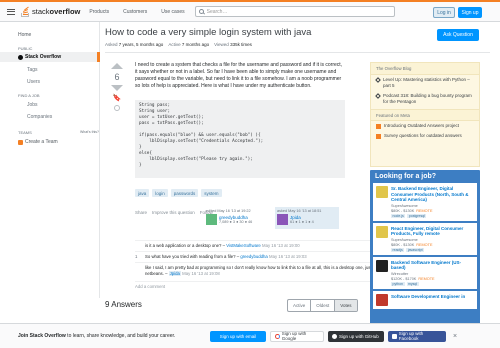 Image resolution: width=500 pixels, height=348 pixels. What do you see at coordinates (428, 297) in the screenshot?
I see `job-title: Software Development Engineer in` at bounding box center [428, 297].